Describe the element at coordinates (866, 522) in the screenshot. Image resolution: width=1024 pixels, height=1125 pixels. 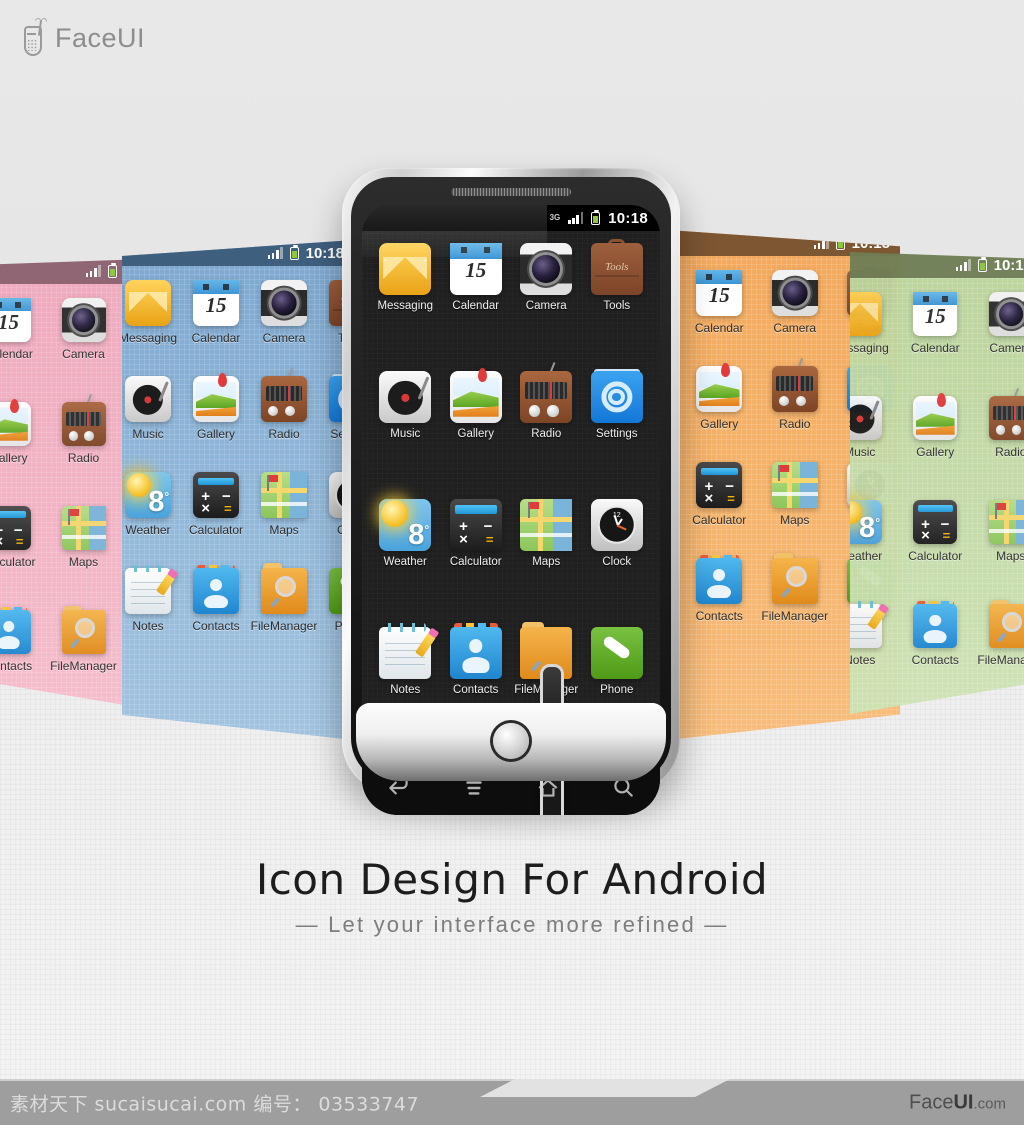
I see `weather-icon: 8°` at that location.